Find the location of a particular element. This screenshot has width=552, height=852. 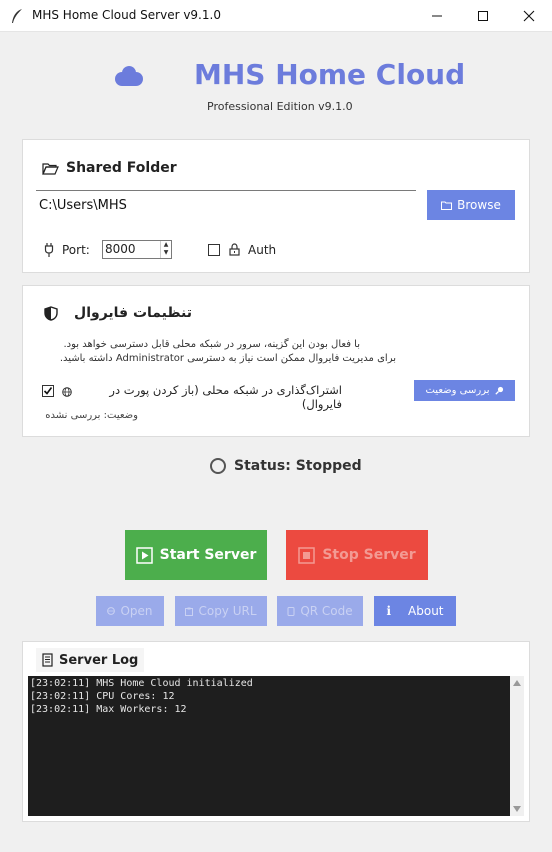

about-label: About is located at coordinates (426, 611).